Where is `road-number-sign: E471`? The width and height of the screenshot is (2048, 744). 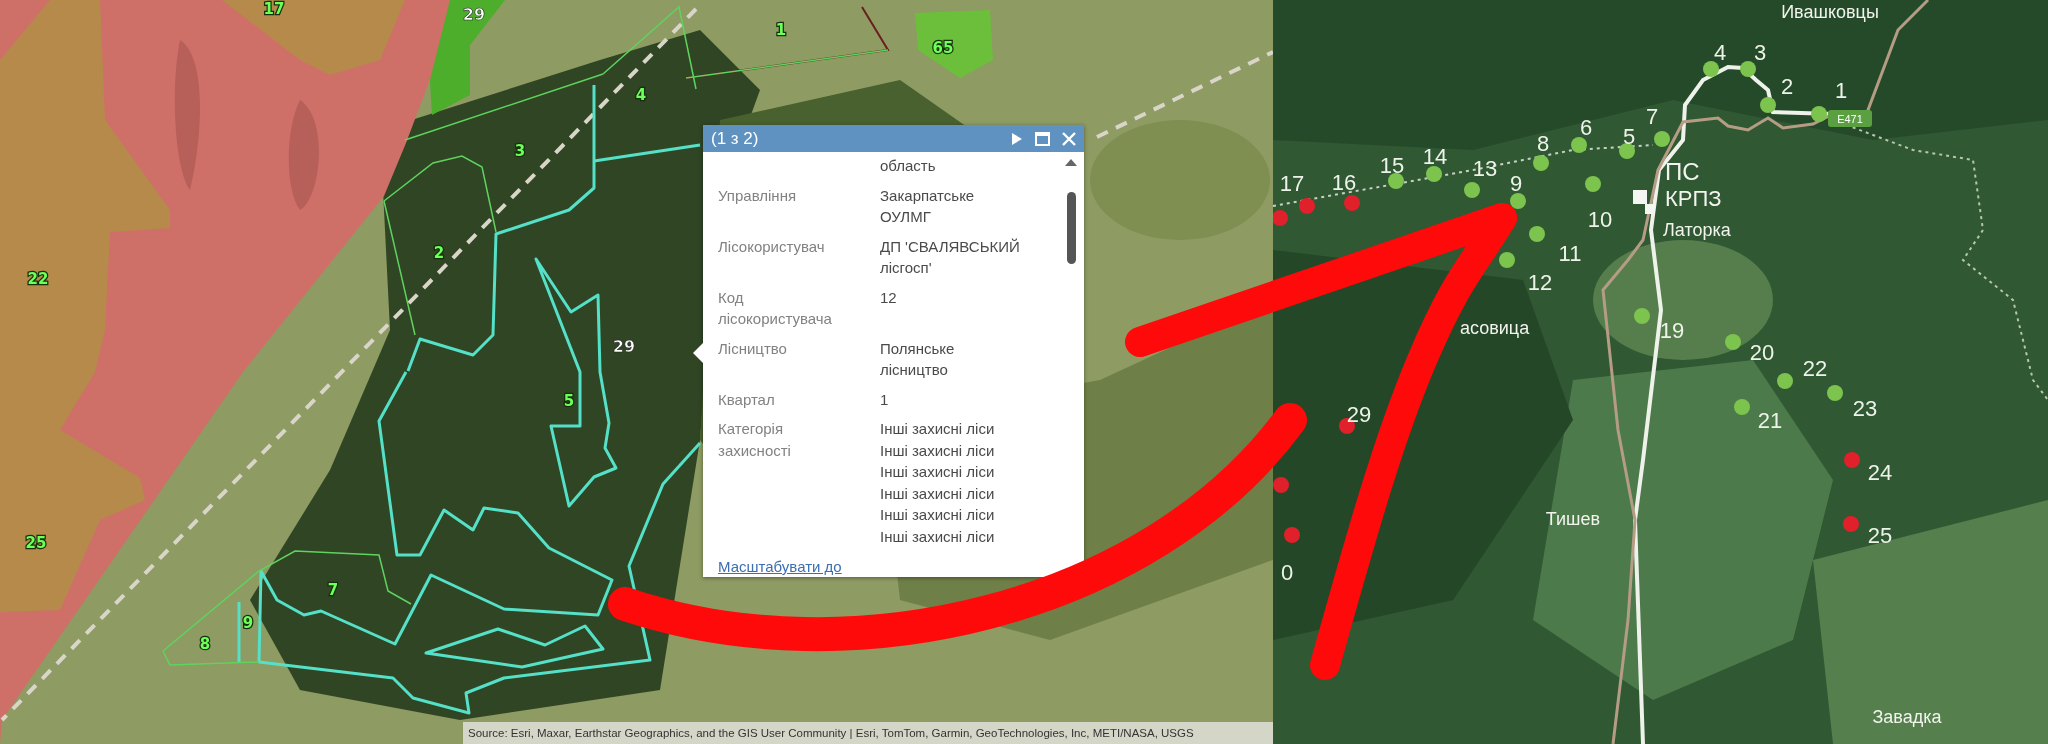
road-number-sign: E471 is located at coordinates (1850, 118).